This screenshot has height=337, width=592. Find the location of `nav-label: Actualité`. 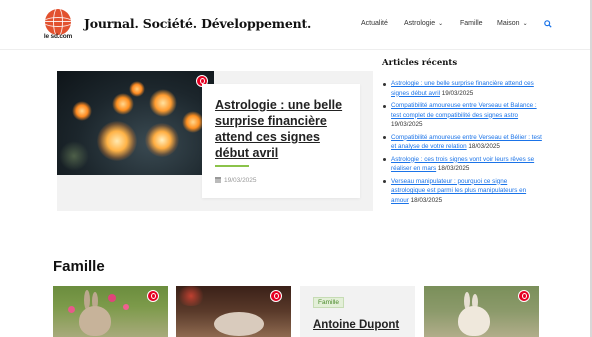

nav-label: Actualité is located at coordinates (374, 23).